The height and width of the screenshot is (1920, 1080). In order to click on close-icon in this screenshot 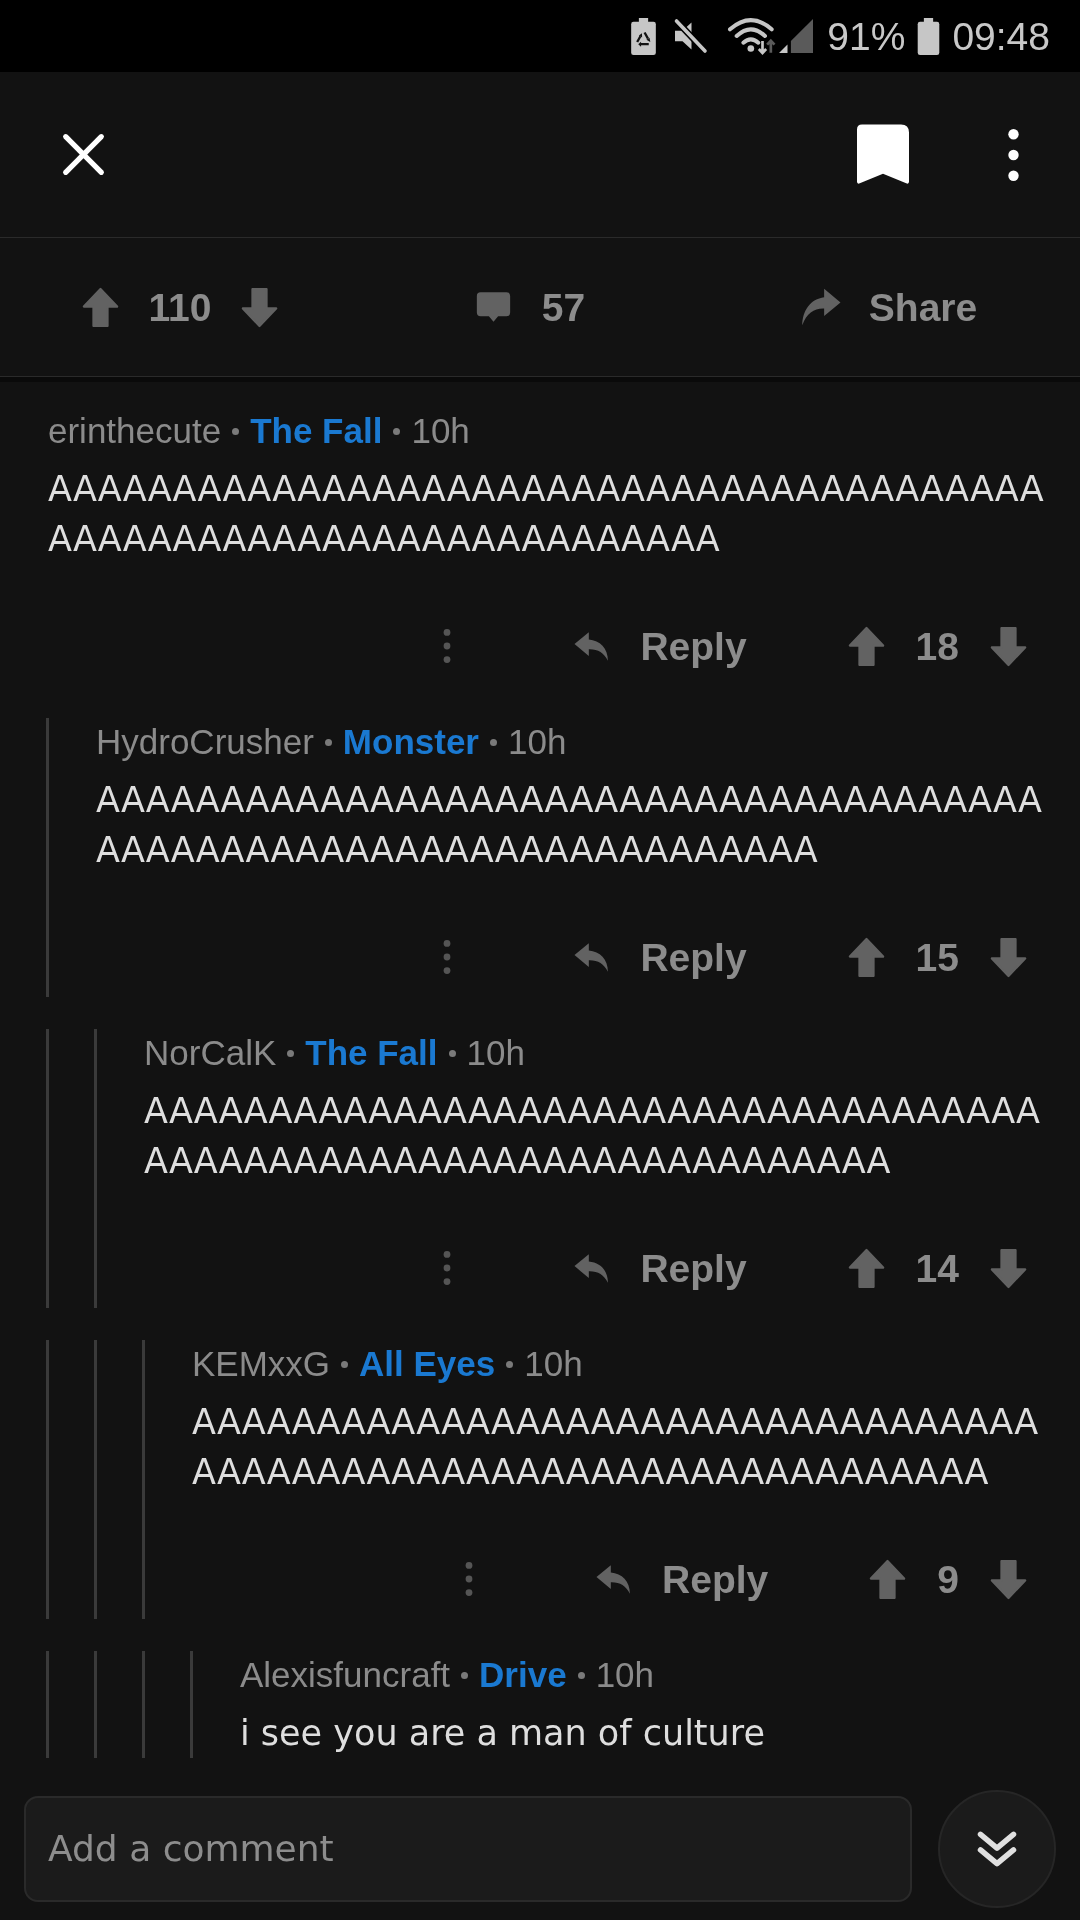, I will do `click(83, 154)`.